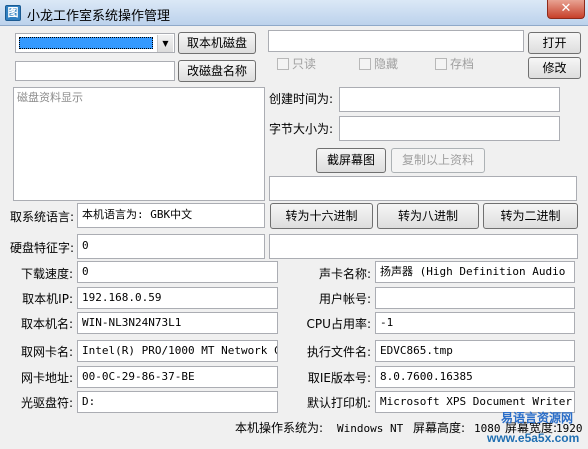  I want to click on hidden-label: 隐藏, so click(386, 64).